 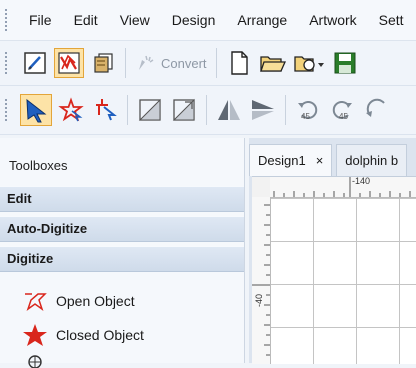 I want to click on standard-toolbar: Convert, so click(x=208, y=63).